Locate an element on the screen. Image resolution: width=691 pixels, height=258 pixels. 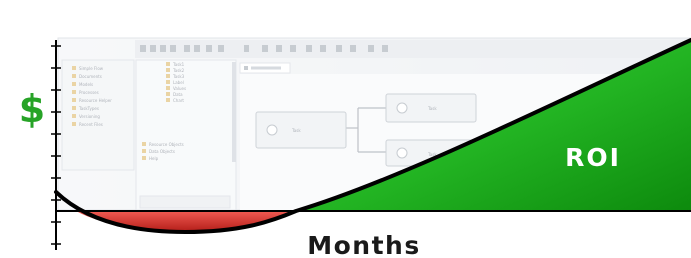
scrollbar is located at coordinates (234, 112).